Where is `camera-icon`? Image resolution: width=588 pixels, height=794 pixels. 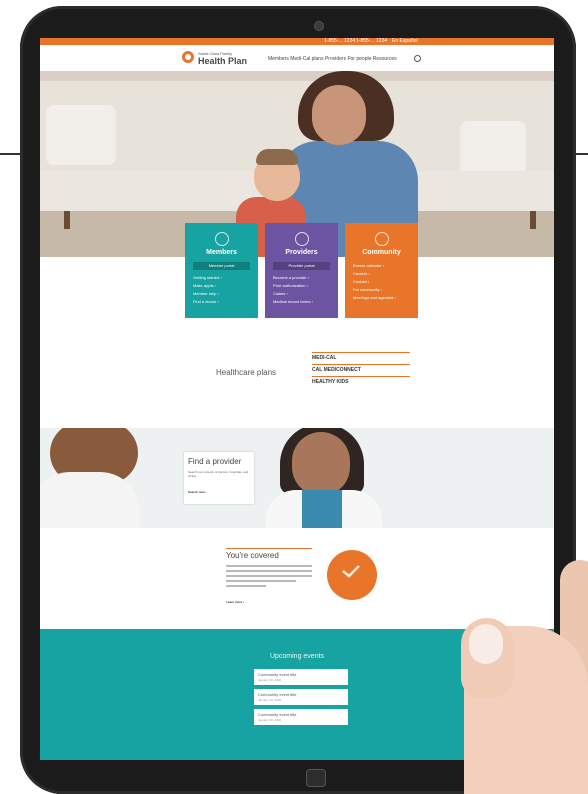
camera-icon is located at coordinates (319, 26).